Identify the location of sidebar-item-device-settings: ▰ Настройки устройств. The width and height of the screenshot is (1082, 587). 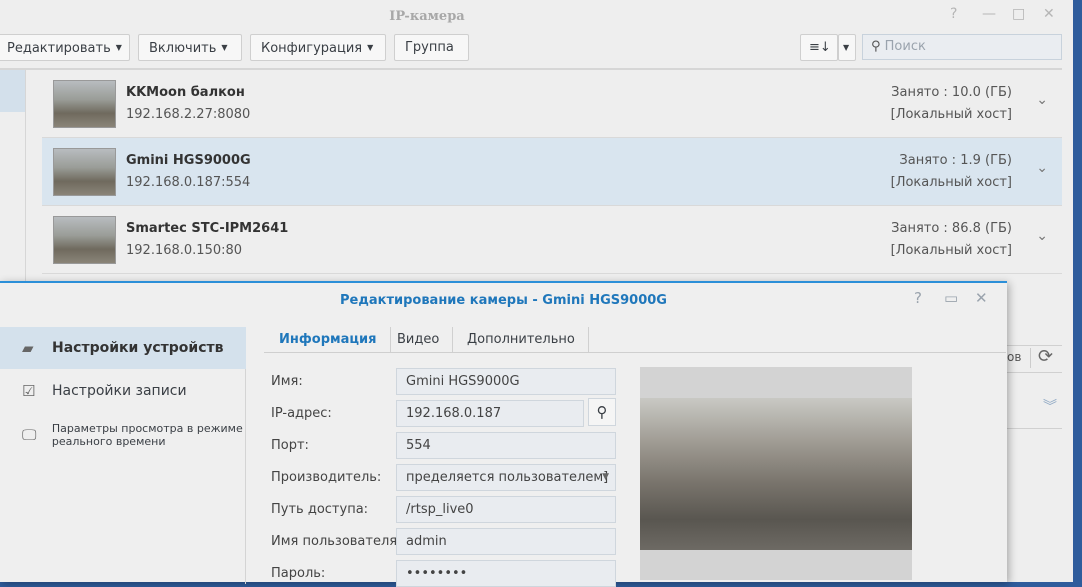
(123, 348).